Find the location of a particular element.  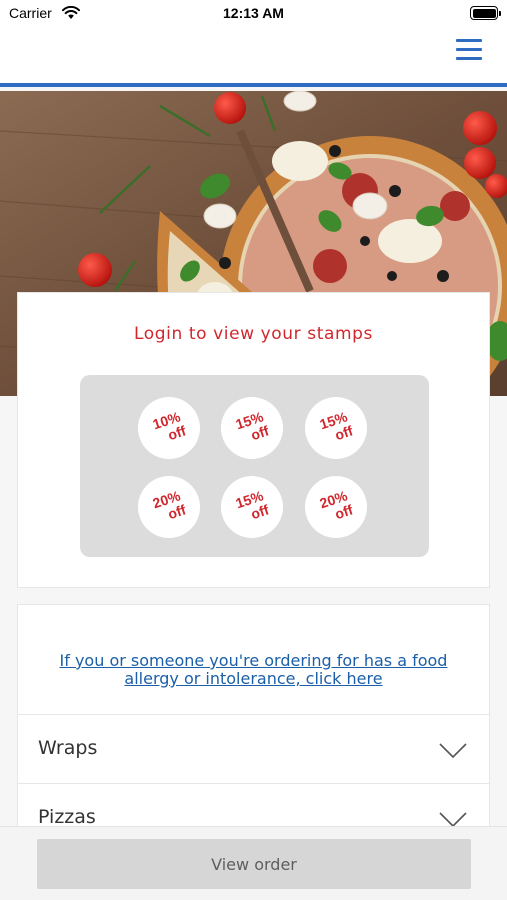

category-row-wraps: Wraps is located at coordinates (253, 749).